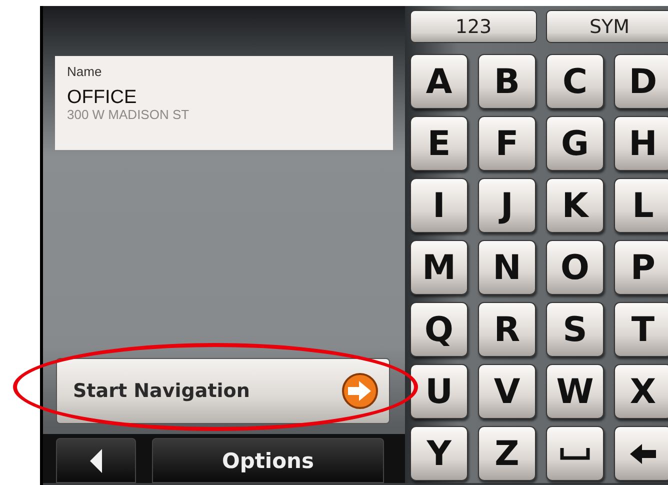 The image size is (668, 485). Describe the element at coordinates (439, 391) in the screenshot. I see `letter-key: U` at that location.